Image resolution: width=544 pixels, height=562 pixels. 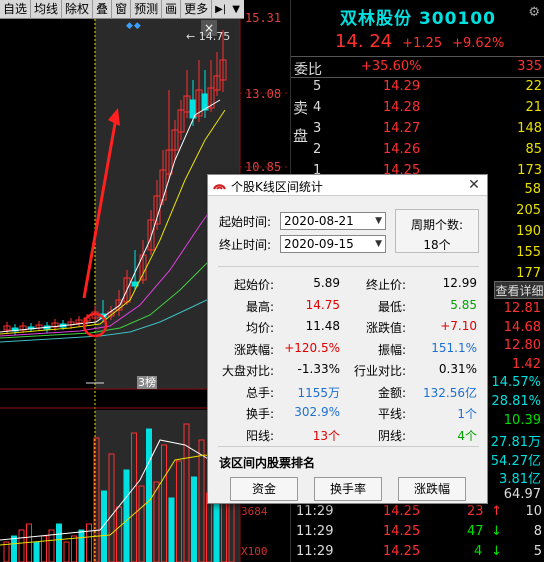 What do you see at coordinates (220, 9) in the screenshot?
I see `play-icon: ▶|` at bounding box center [220, 9].